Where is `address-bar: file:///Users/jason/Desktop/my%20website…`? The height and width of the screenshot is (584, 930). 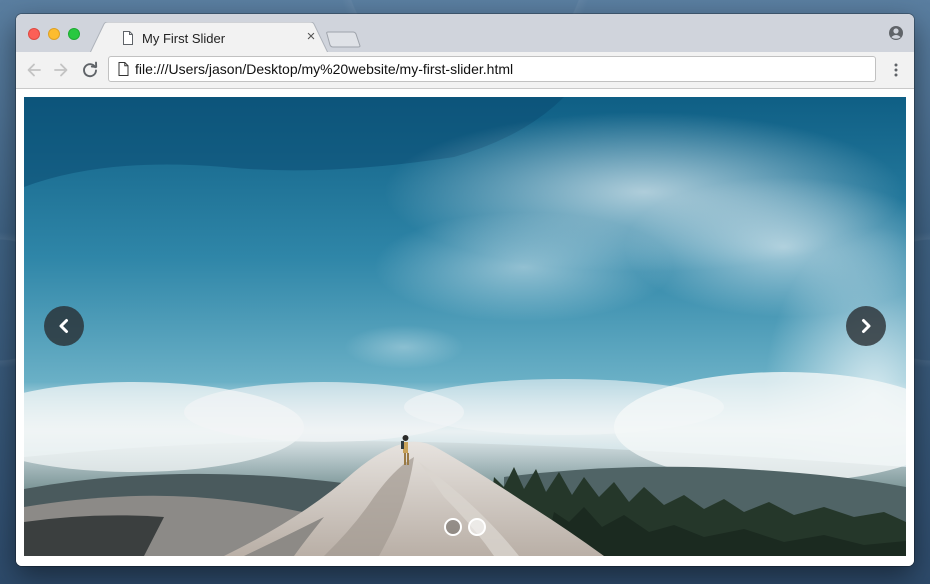
address-bar: file:///Users/jason/Desktop/my%20website… is located at coordinates (492, 69).